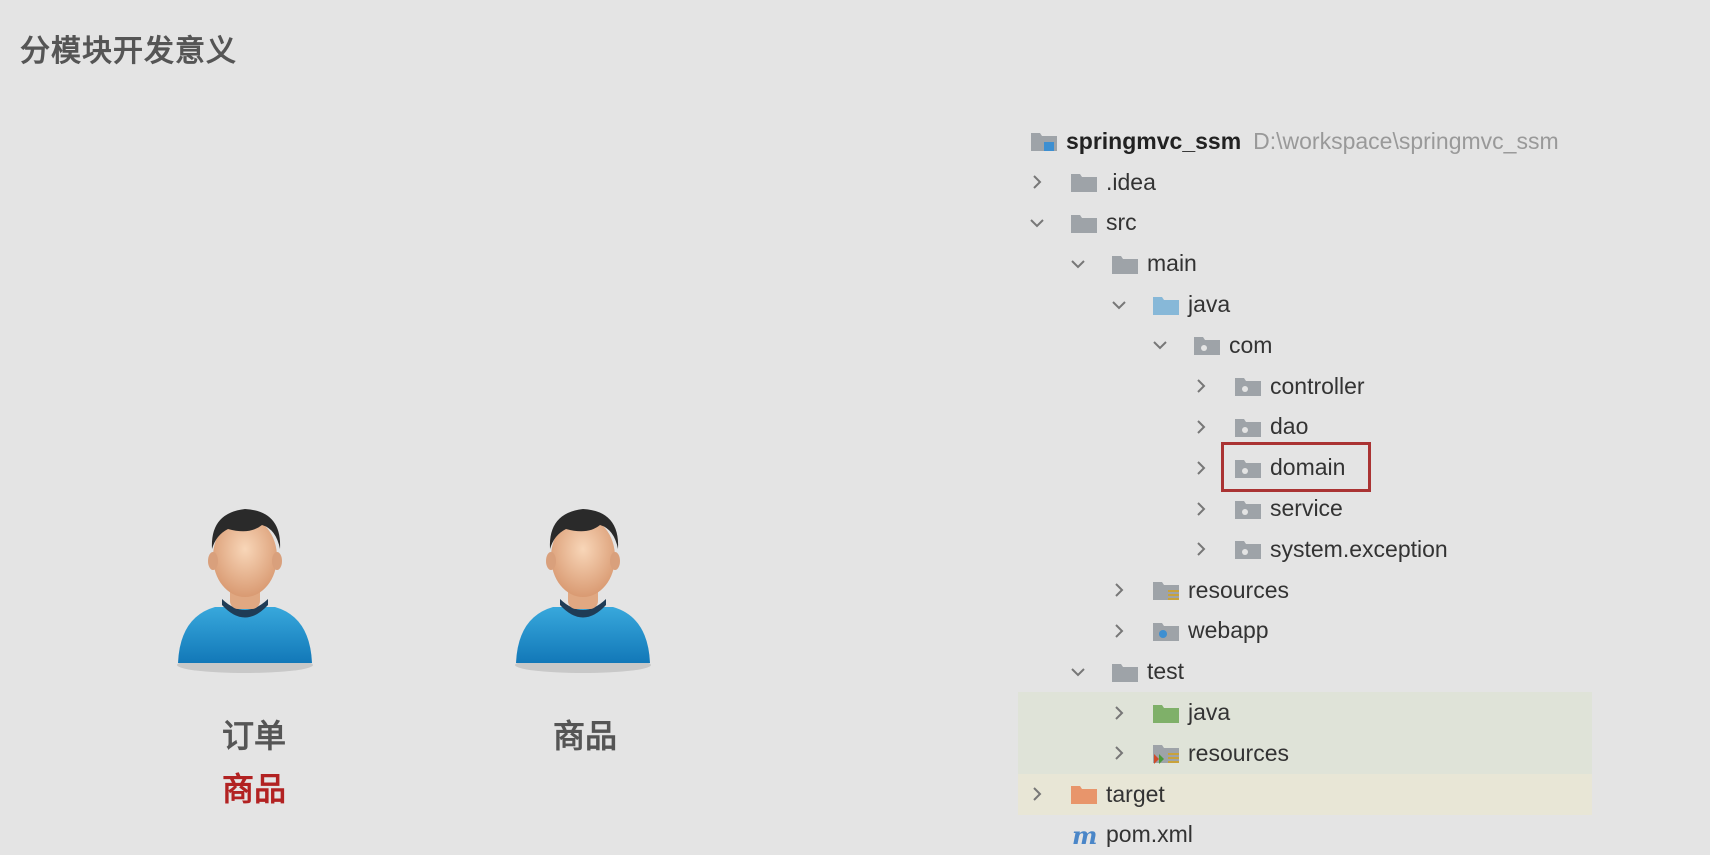  Describe the element at coordinates (1305, 712) in the screenshot. I see `tree-item-test-java: java` at that location.